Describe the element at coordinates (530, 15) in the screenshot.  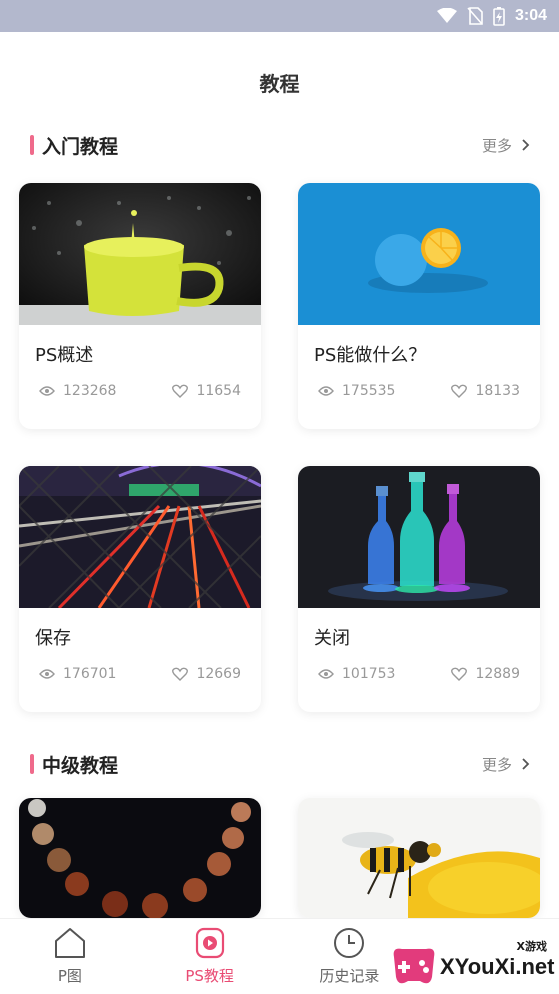
I see `status-time: 3:04` at that location.